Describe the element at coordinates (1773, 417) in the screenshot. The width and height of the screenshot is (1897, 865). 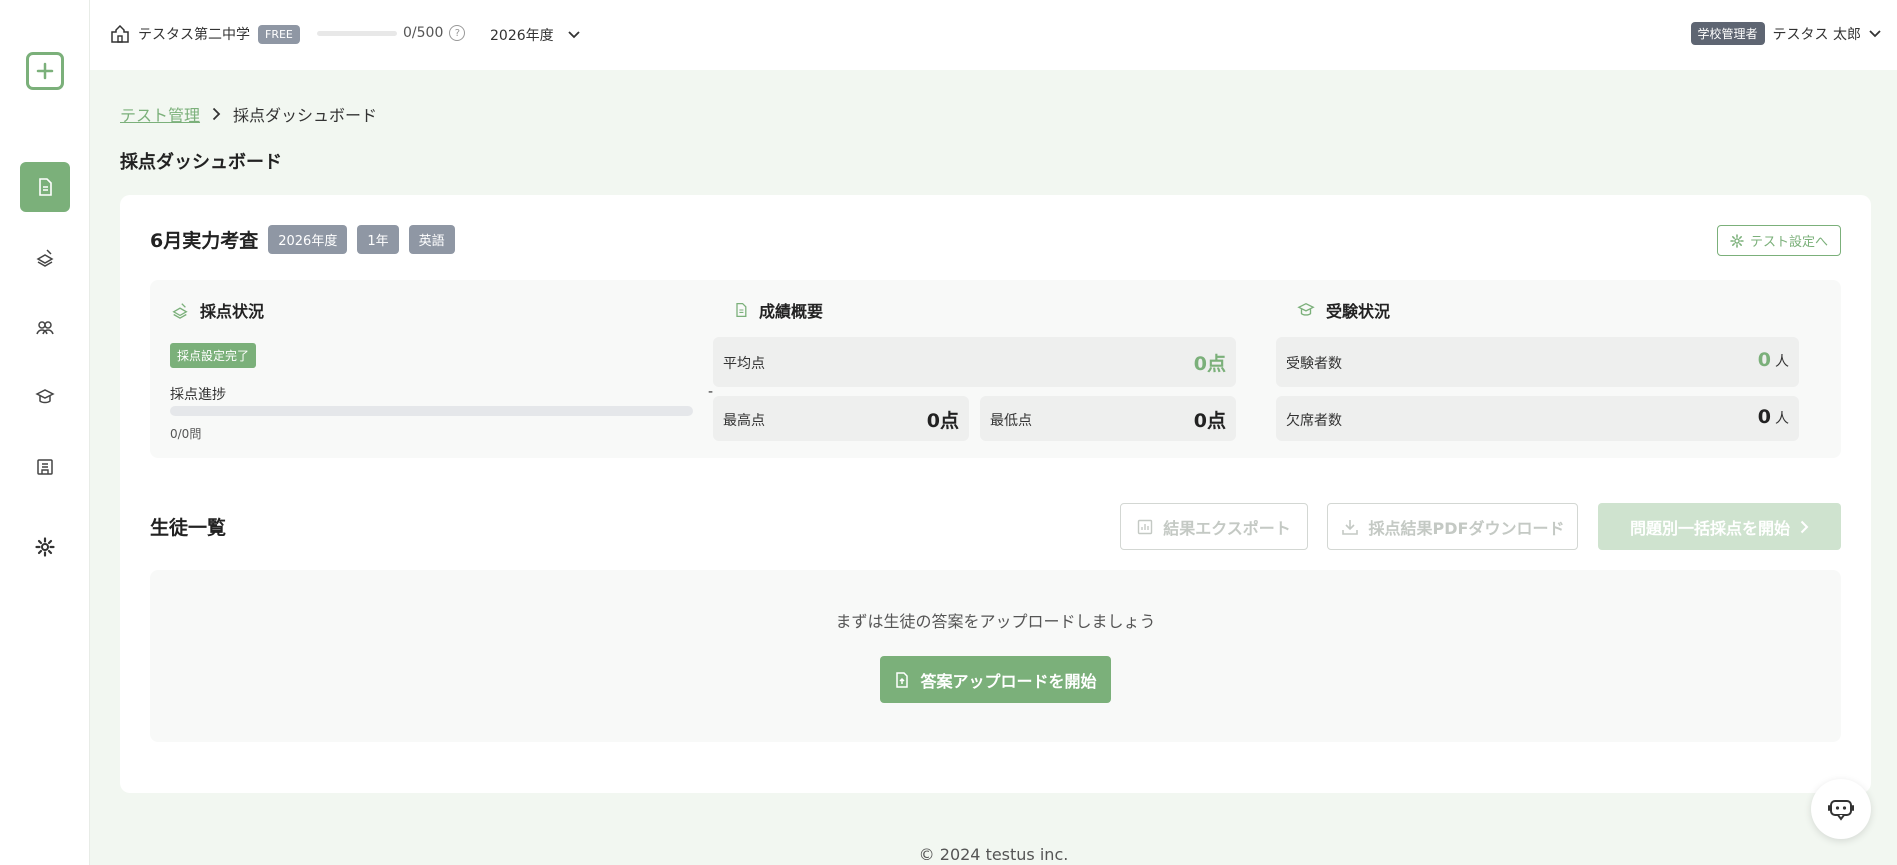
I see `absent-value: 0人` at that location.